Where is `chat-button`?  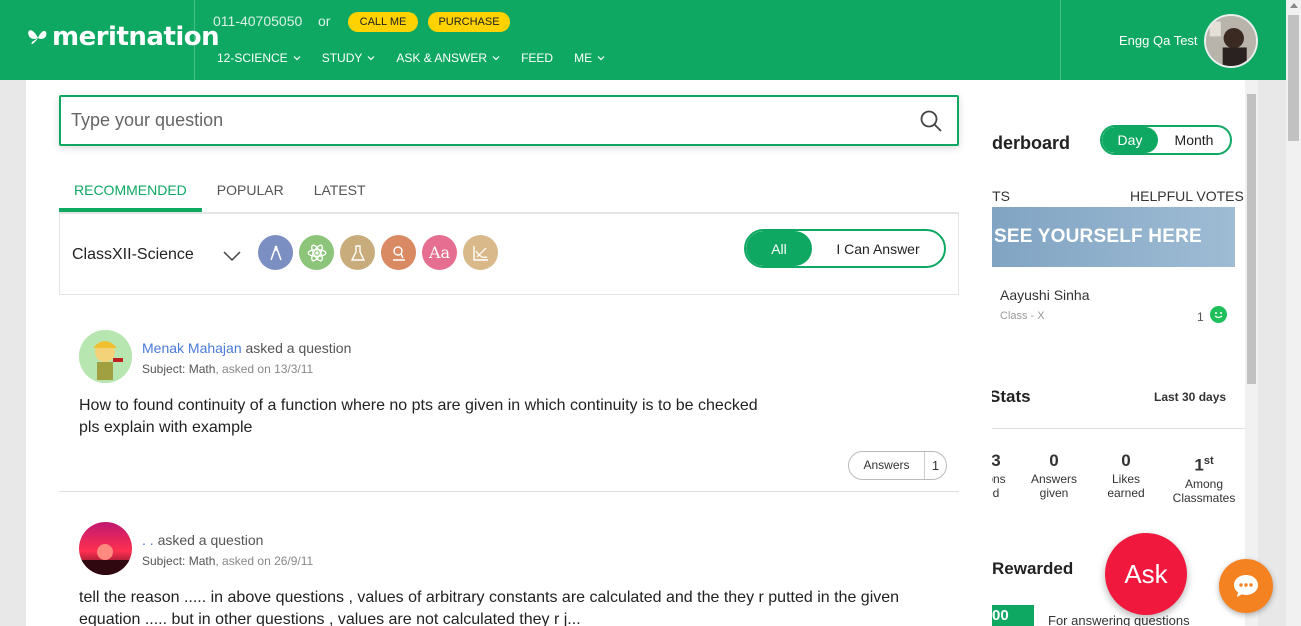
chat-button is located at coordinates (1246, 586).